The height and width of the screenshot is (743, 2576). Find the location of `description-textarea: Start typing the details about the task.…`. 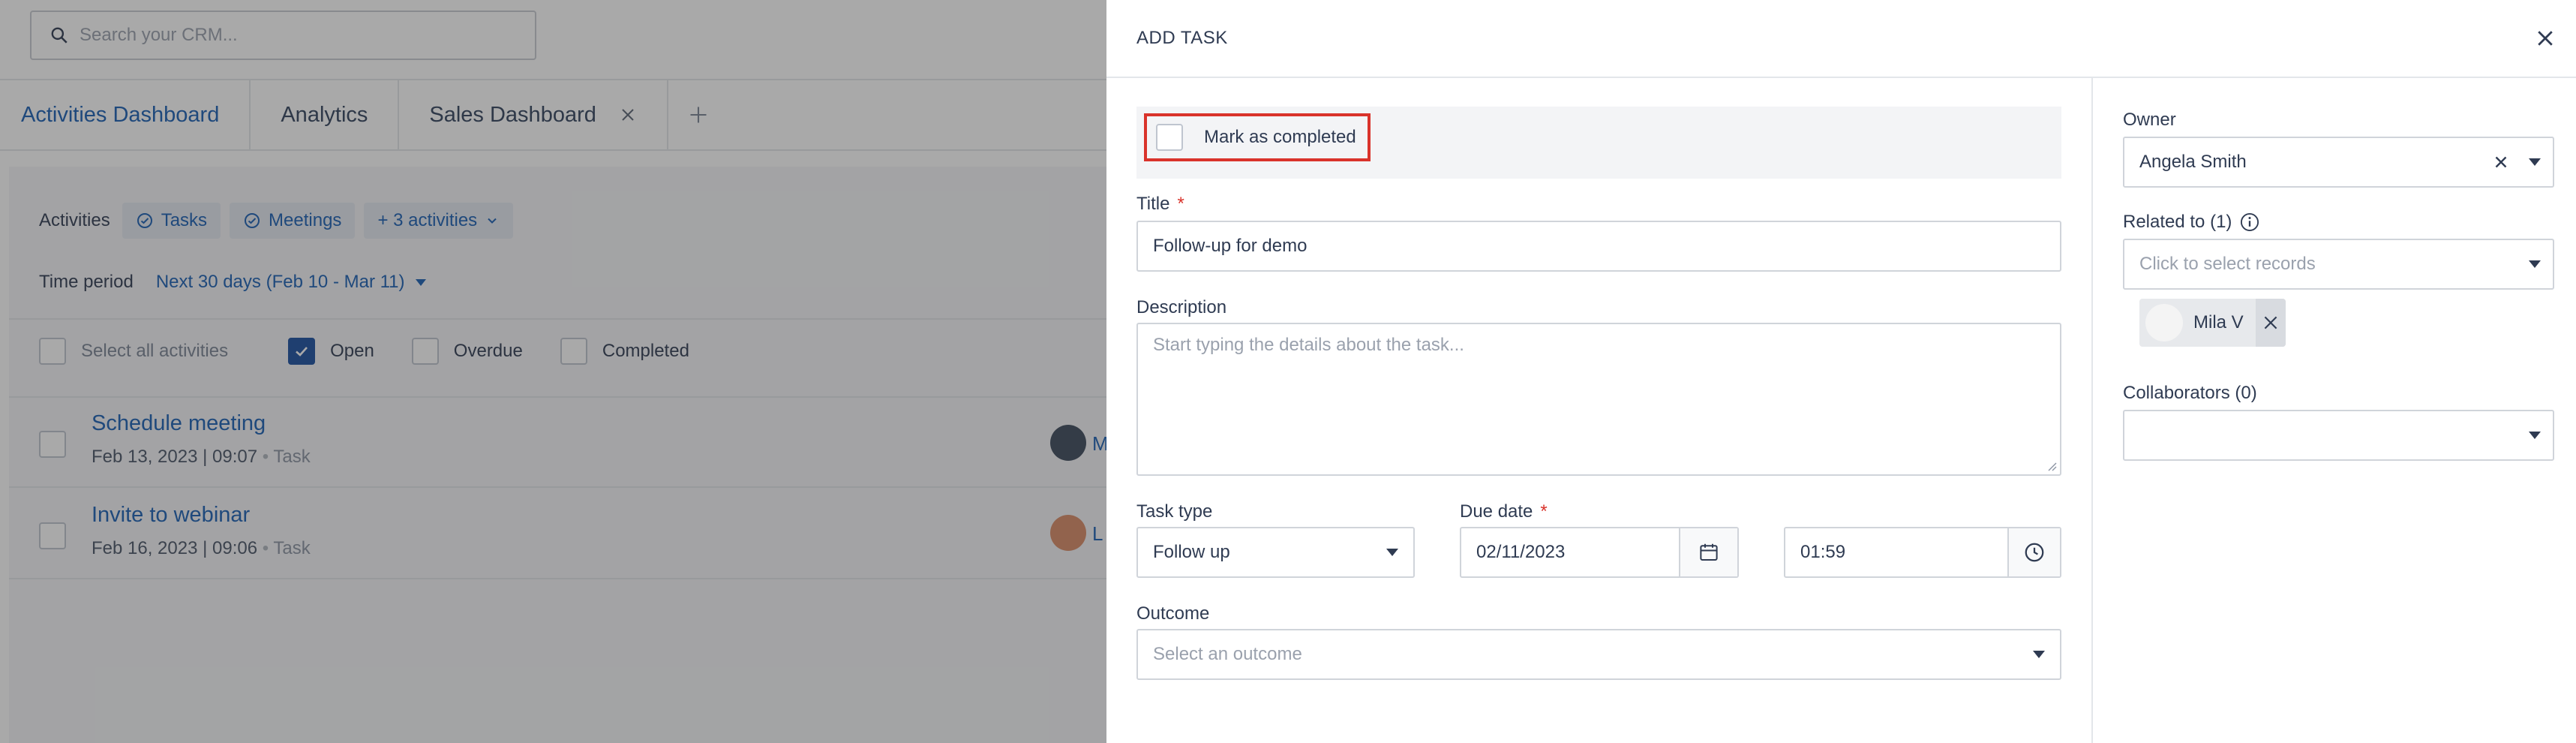

description-textarea: Start typing the details about the task.… is located at coordinates (1598, 399).